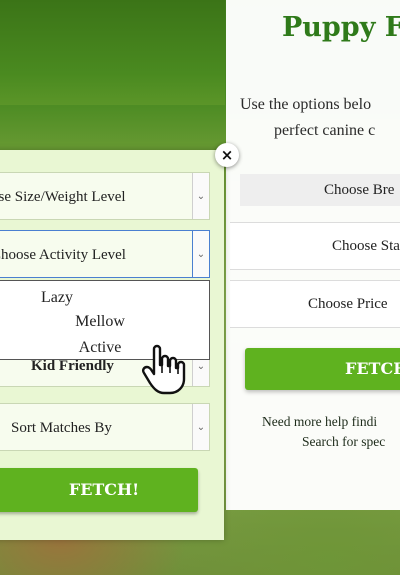 This screenshot has height=575, width=400. What do you see at coordinates (320, 118) in the screenshot?
I see `intro-text: Use the options belo perfect canine c` at bounding box center [320, 118].